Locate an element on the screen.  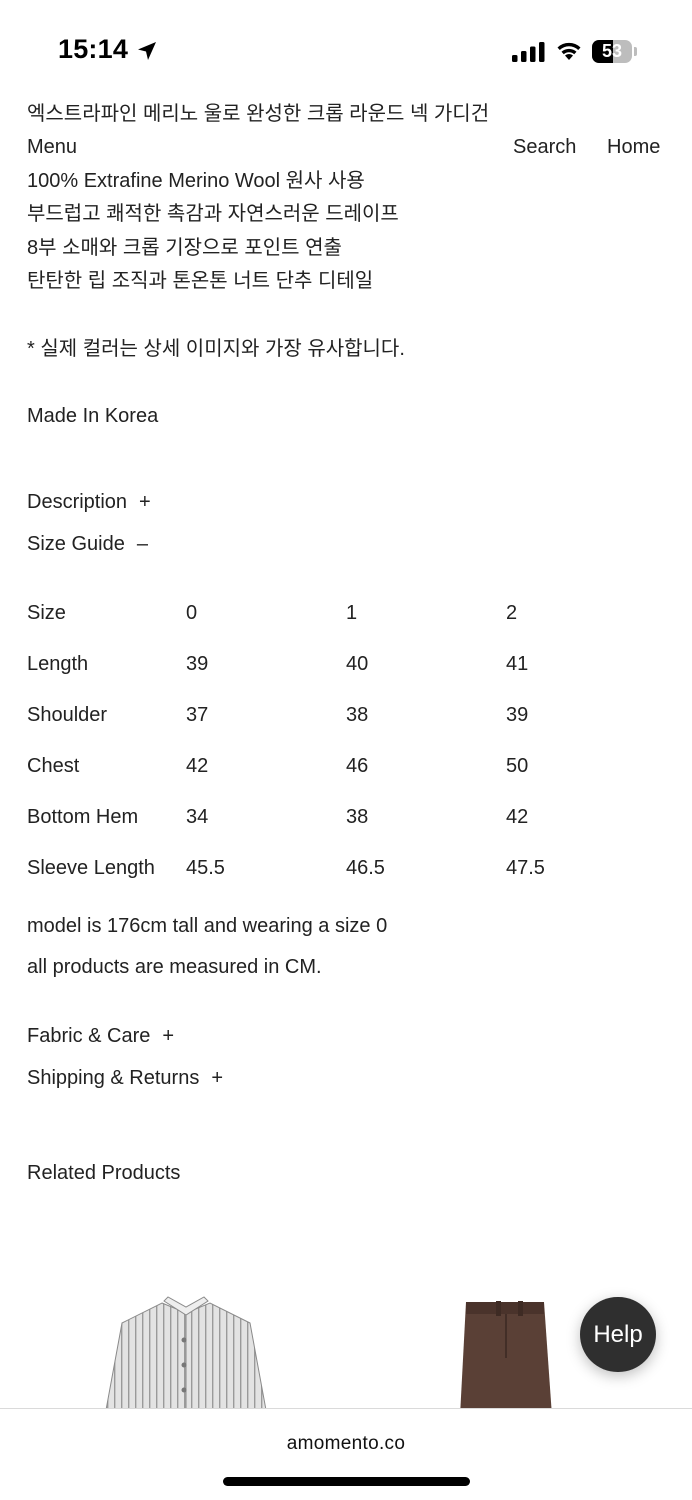
fabric-care-accordion: Fabric & Care + is located at coordinates (100, 1036).